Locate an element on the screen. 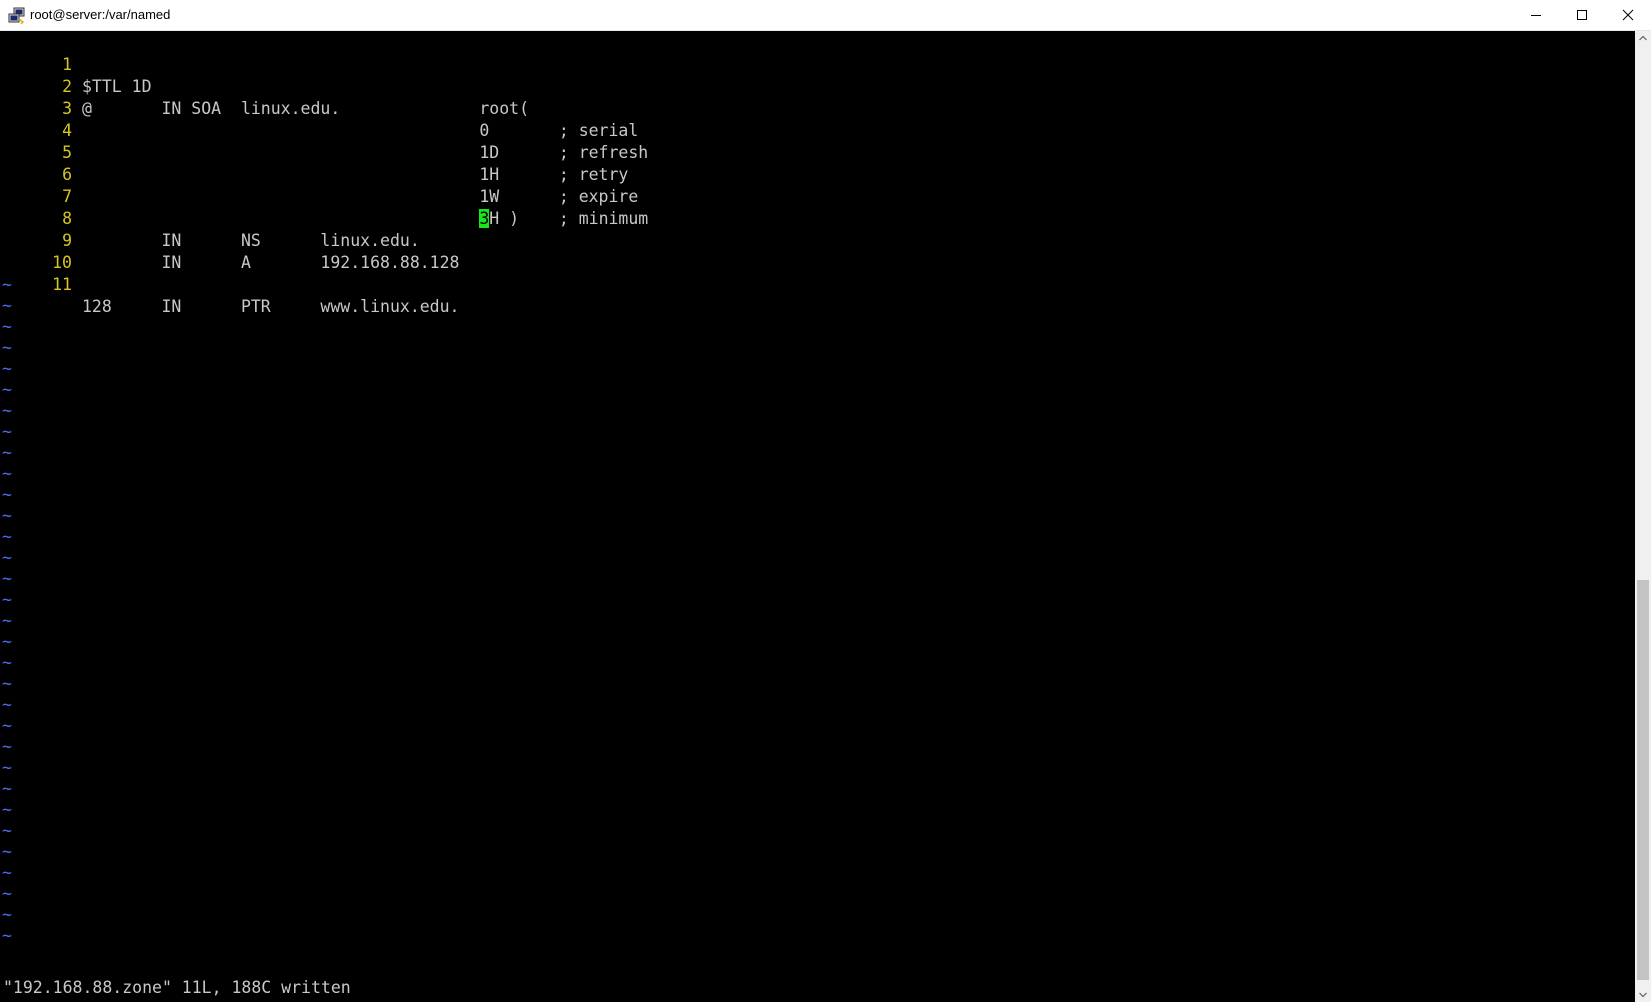  minimize-button is located at coordinates (1536, 15).